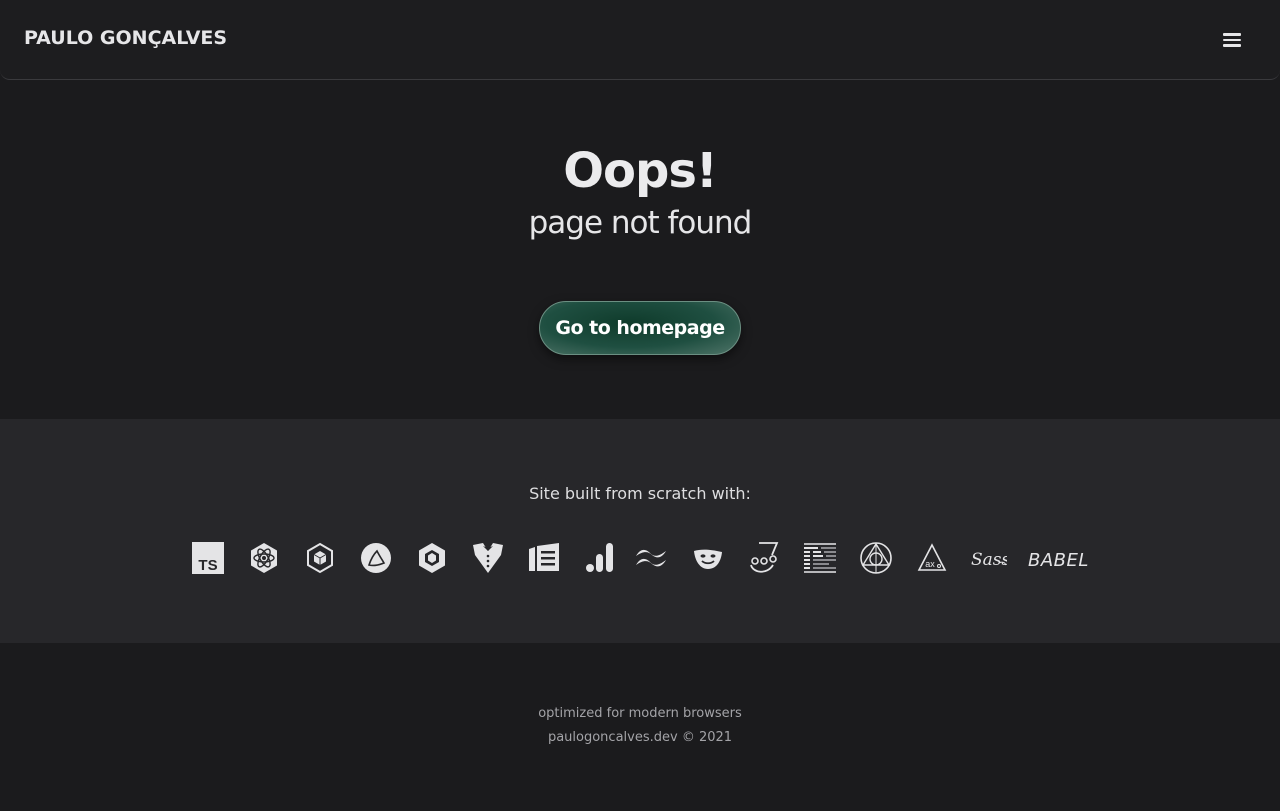 The image size is (1280, 811). What do you see at coordinates (640, 171) in the screenshot?
I see `error-title: Oops!` at bounding box center [640, 171].